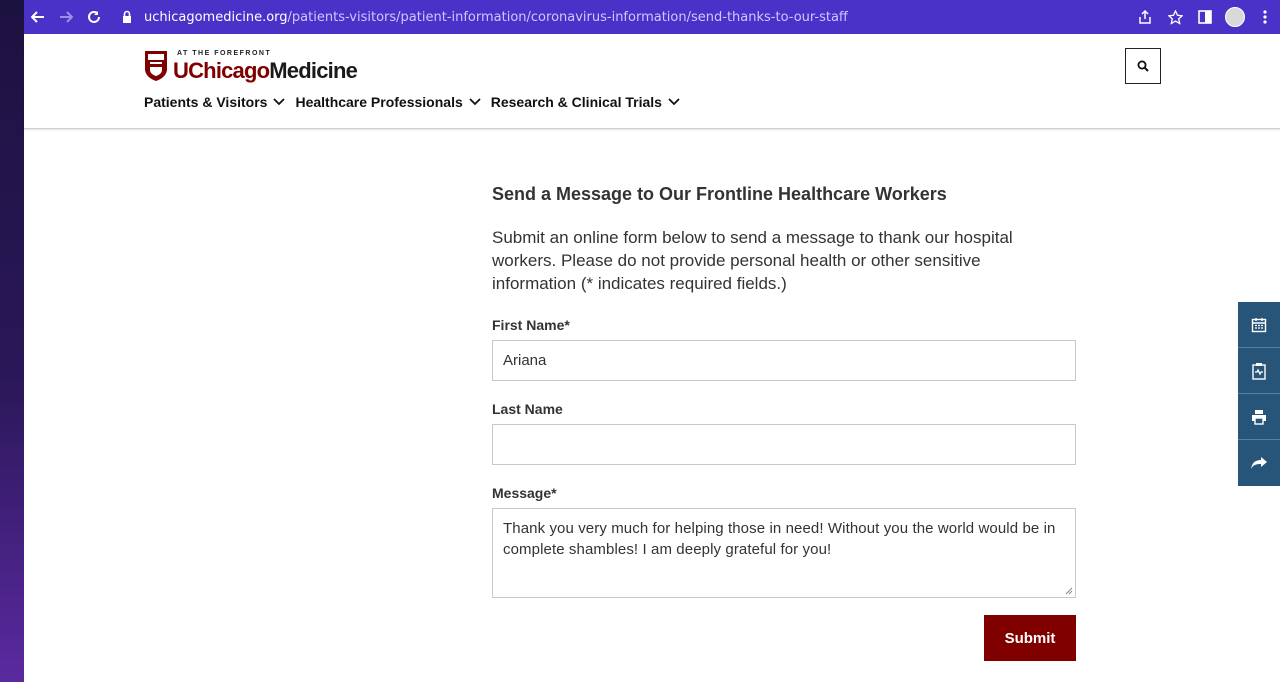  What do you see at coordinates (1265, 17) in the screenshot?
I see `menu-kebab-icon` at bounding box center [1265, 17].